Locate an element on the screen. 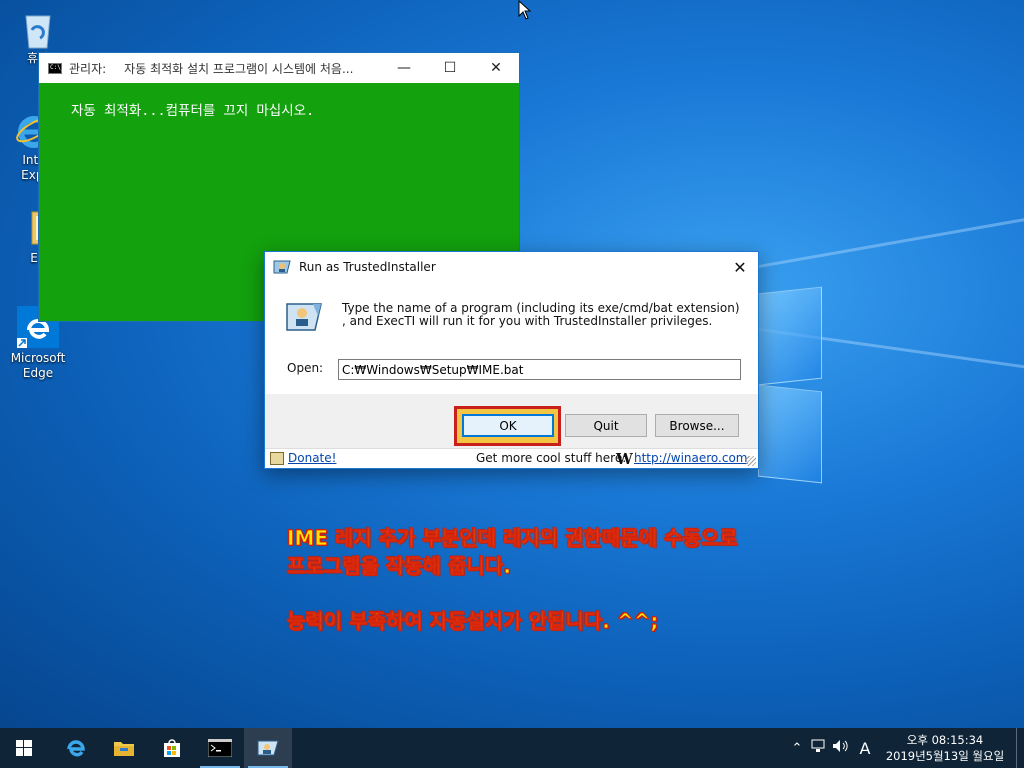 The height and width of the screenshot is (768, 1024). dialog-titlebar: Run as TrustedInstaller ✕ is located at coordinates (511, 267).